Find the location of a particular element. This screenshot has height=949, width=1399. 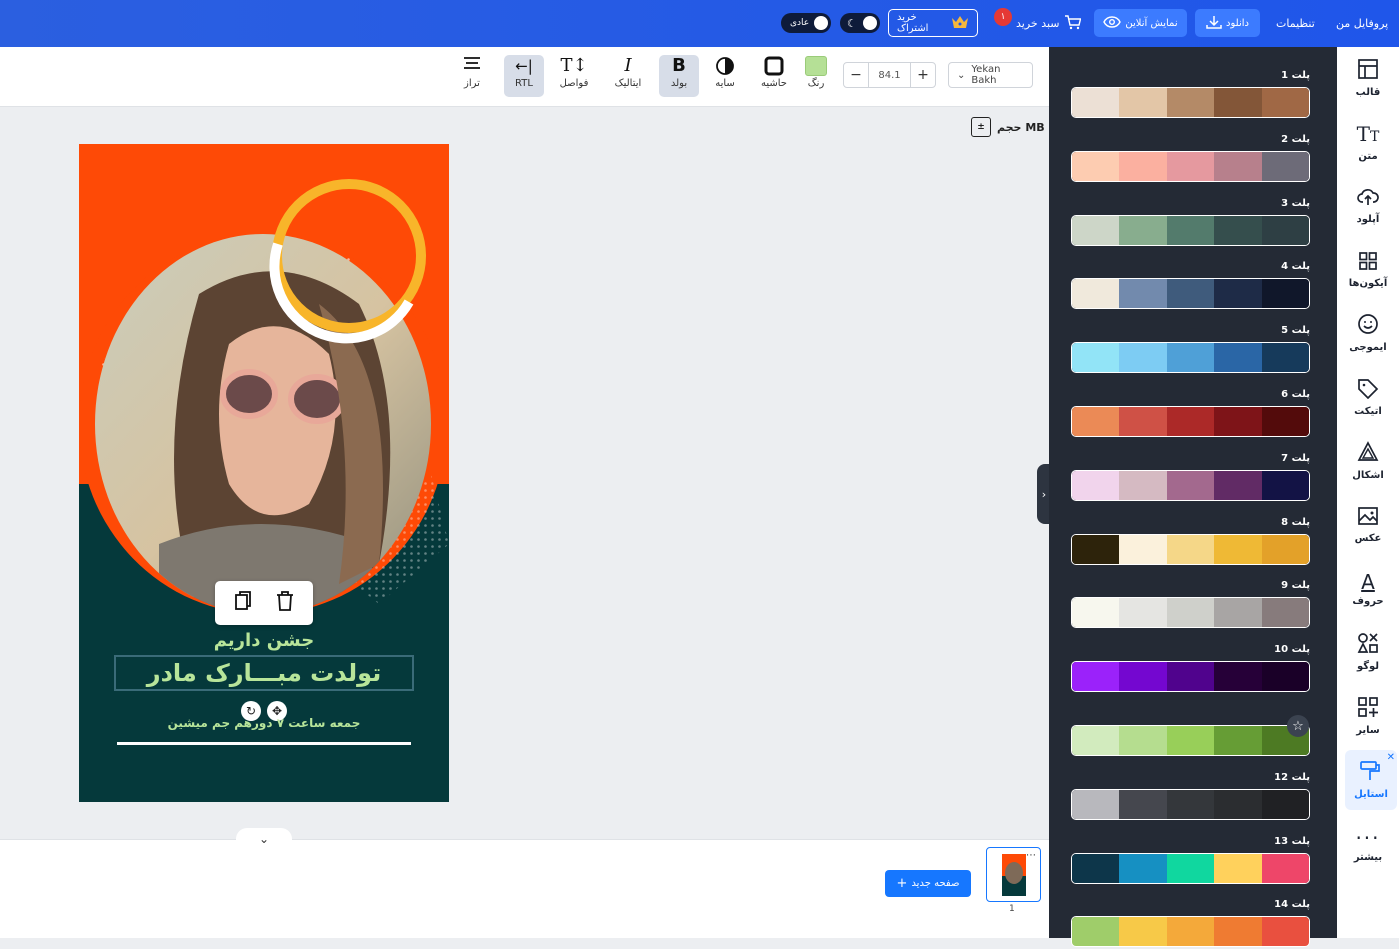

sidebar-item-12: استایل ✕ is located at coordinates (1371, 780).